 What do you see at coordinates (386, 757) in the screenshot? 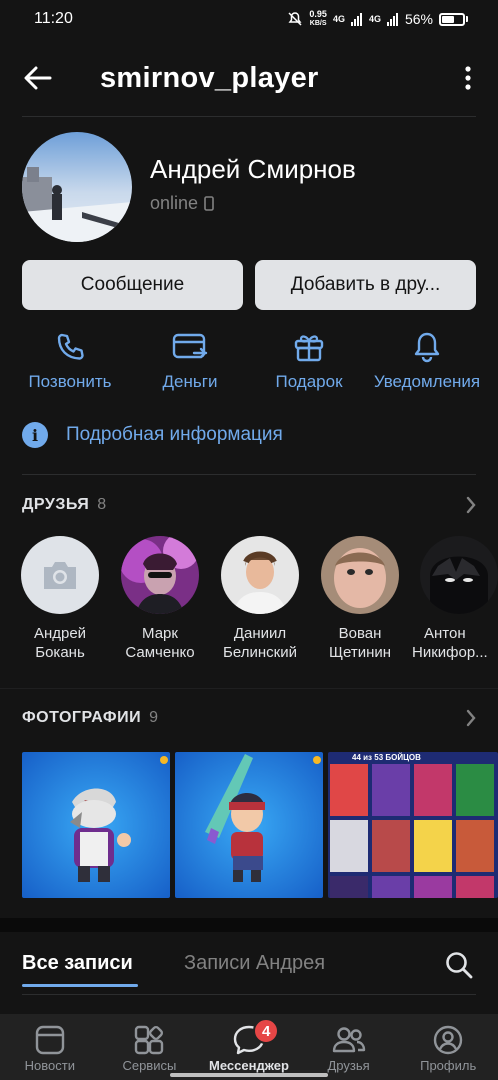
I see `photo-caption: 44 из 53 БОЙЦОВ` at bounding box center [386, 757].